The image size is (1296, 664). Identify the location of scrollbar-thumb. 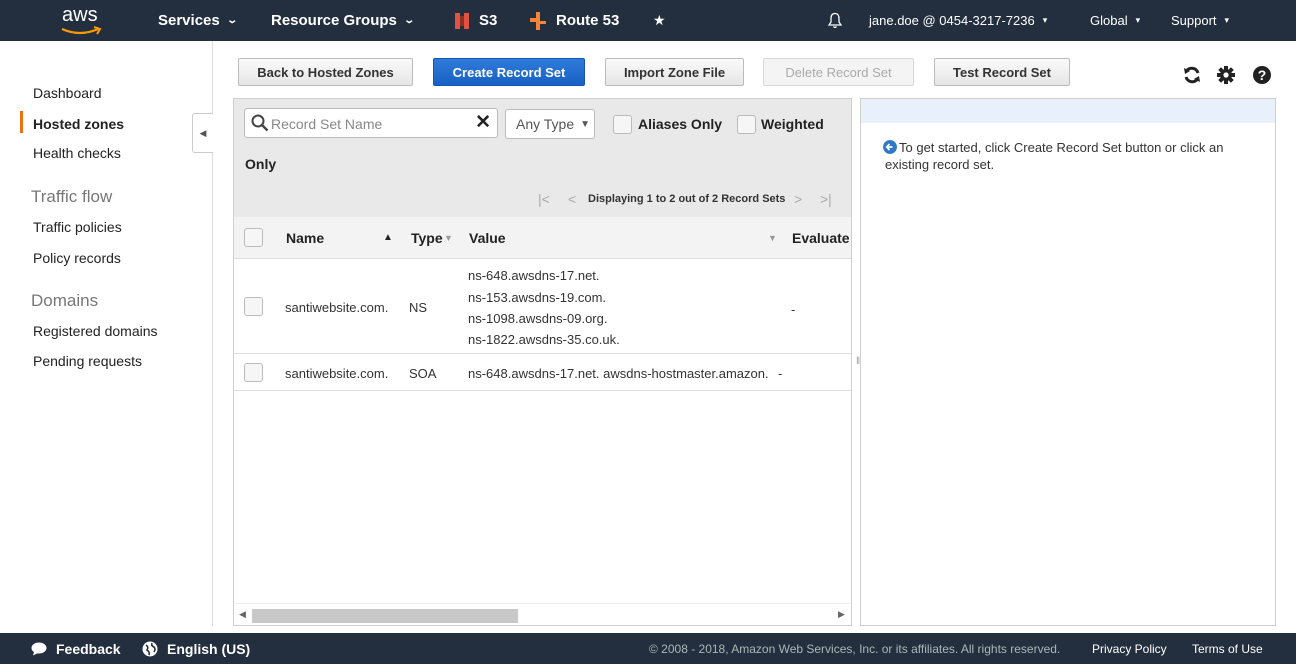
(385, 616).